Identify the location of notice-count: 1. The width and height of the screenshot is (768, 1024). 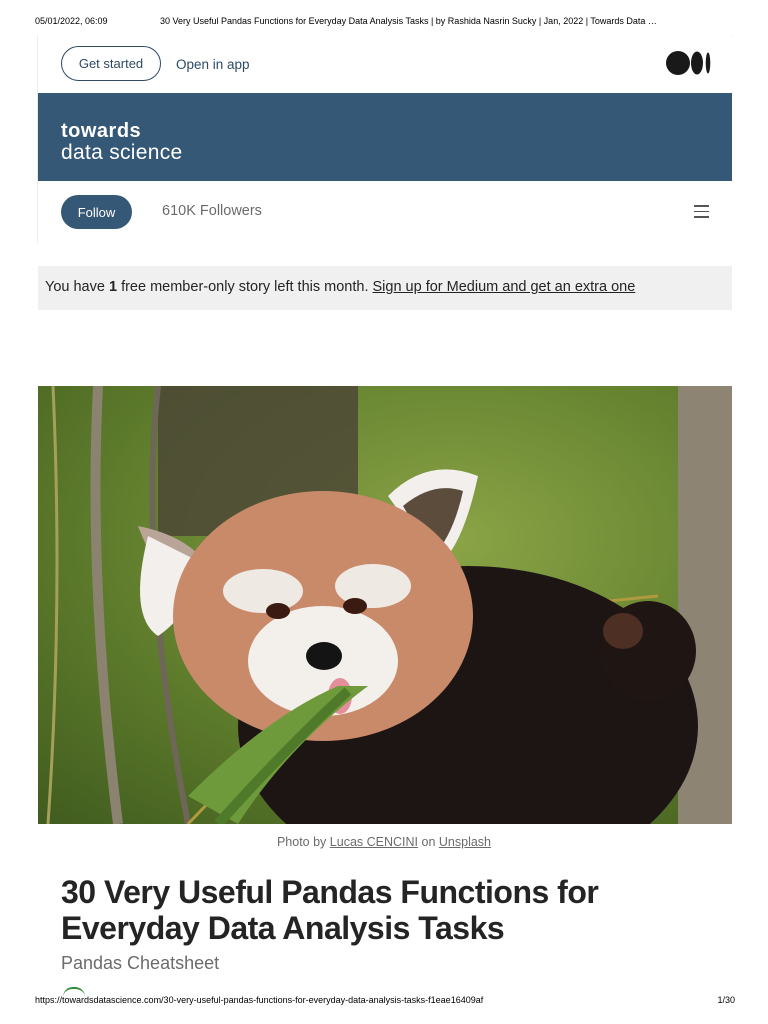
(113, 287).